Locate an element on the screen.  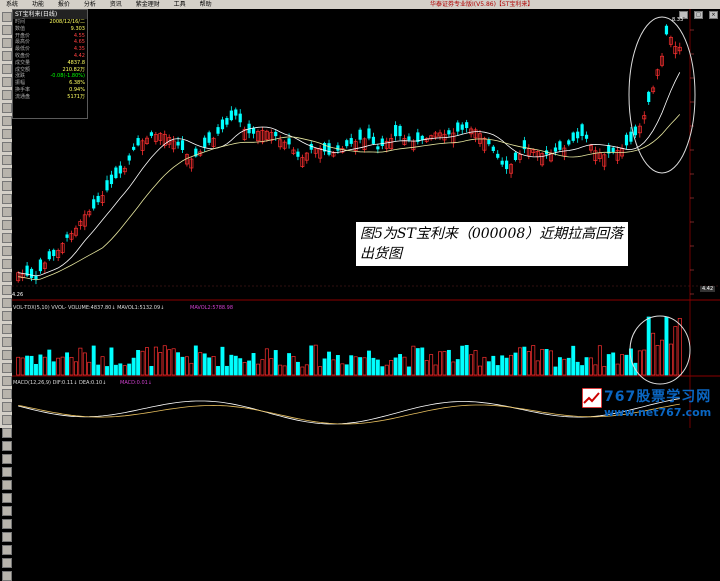
info-row-value: 4.55 is located at coordinates (79, 35).